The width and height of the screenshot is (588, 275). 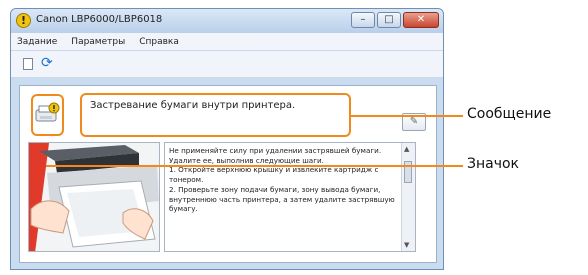 What do you see at coordinates (37, 42) in the screenshot?
I see `menu-item-task: Задание` at bounding box center [37, 42].